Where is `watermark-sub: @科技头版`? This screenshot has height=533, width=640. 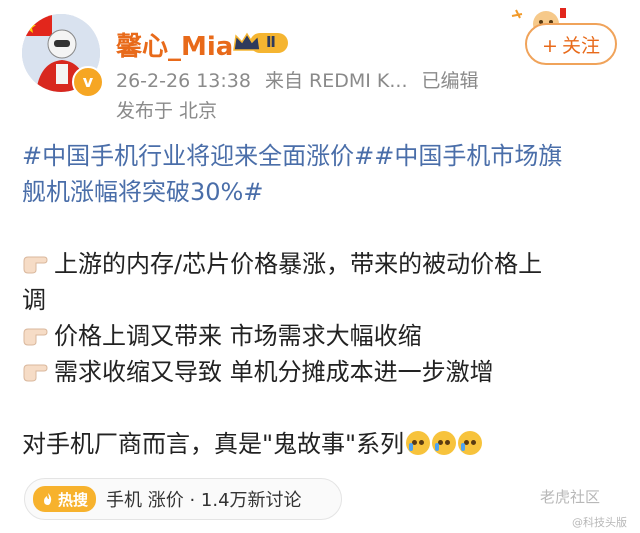
watermark-sub: @科技头版 is located at coordinates (599, 522).